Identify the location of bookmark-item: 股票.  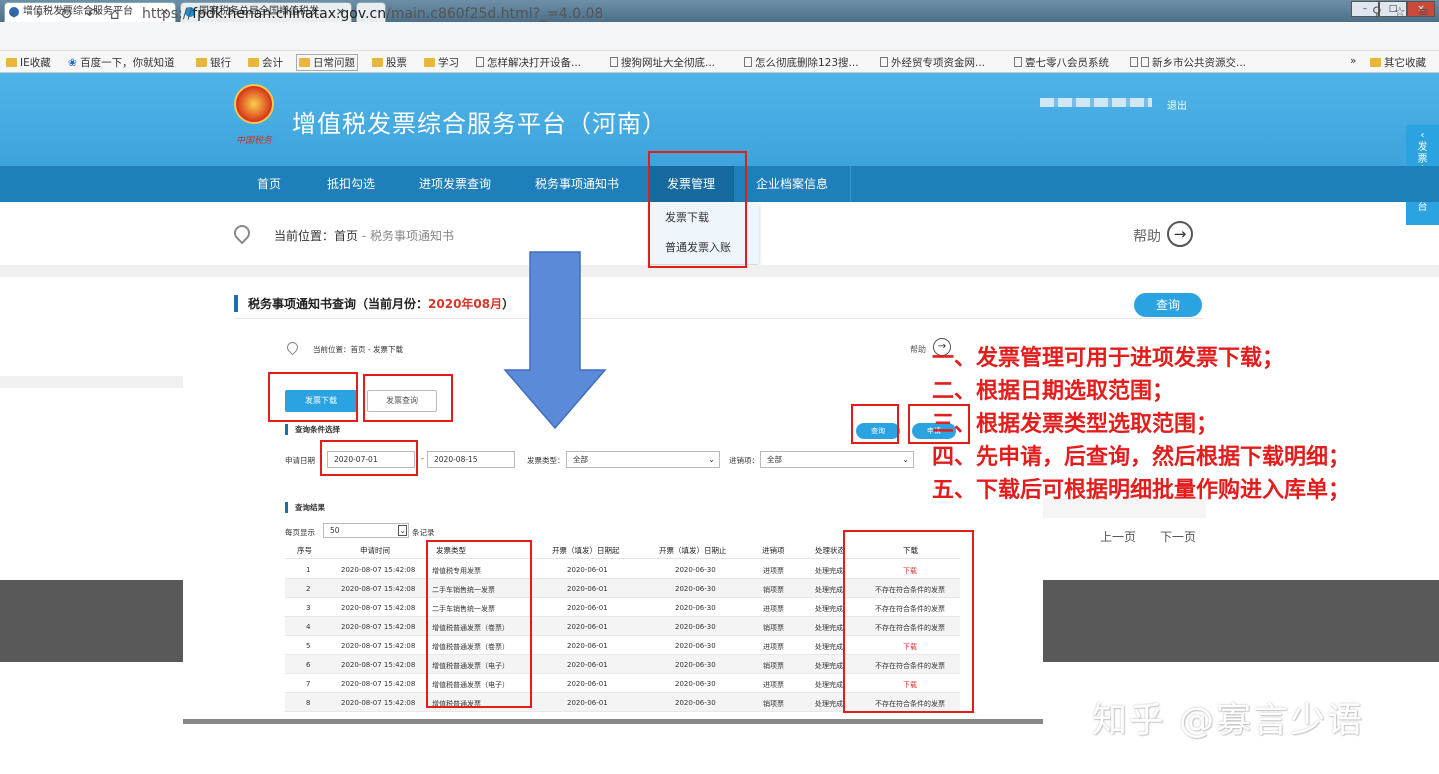
(389, 62).